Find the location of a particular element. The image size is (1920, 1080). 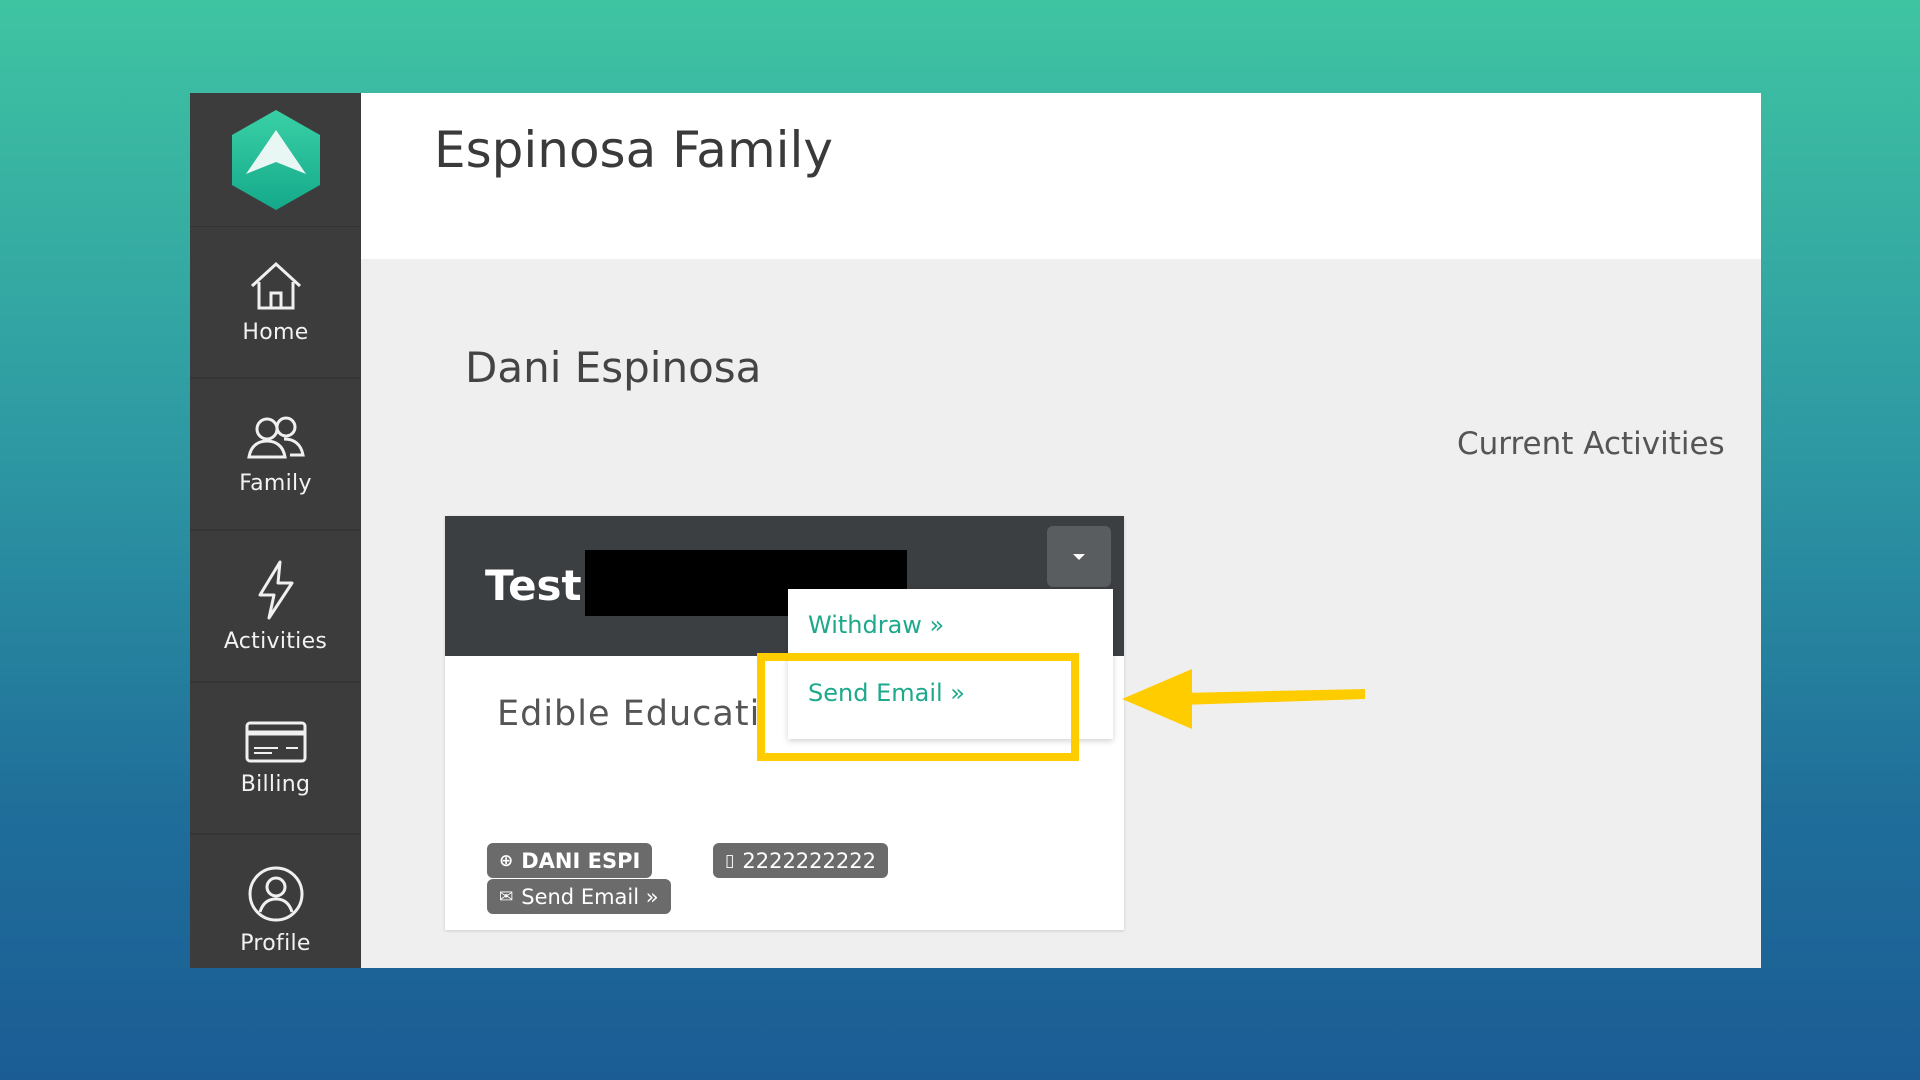

sidebar-item-billing: Billing is located at coordinates (275, 759).